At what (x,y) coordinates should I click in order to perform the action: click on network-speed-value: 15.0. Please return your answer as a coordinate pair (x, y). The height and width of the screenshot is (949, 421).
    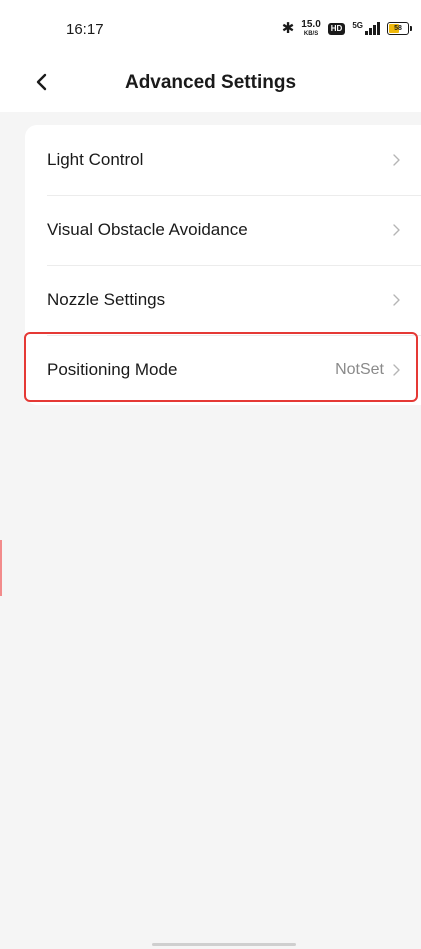
    Looking at the image, I should click on (311, 24).